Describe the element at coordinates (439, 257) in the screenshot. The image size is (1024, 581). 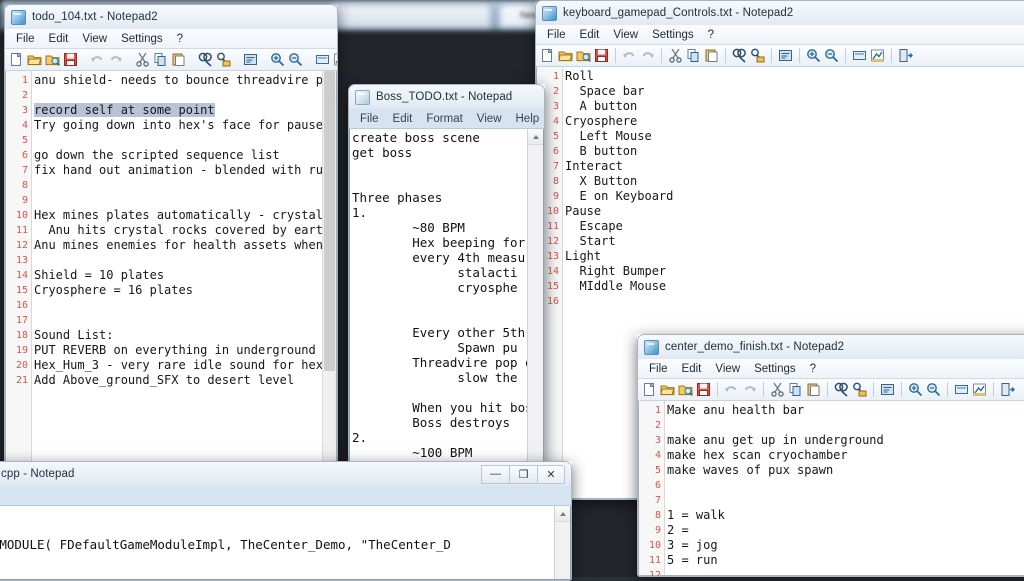
I see `code-line: every 4th measur` at that location.